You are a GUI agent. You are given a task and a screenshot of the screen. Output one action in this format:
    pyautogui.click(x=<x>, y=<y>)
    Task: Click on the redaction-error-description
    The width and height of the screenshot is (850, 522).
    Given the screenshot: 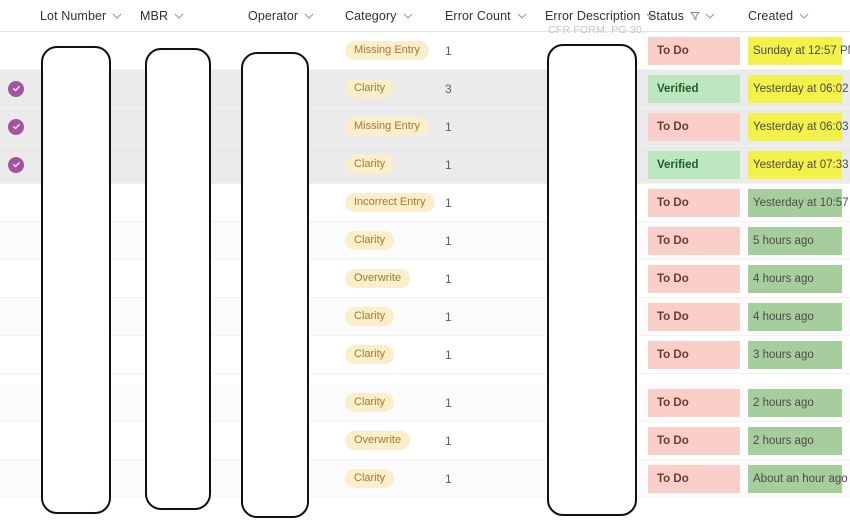 What is the action you would take?
    pyautogui.click(x=592, y=280)
    